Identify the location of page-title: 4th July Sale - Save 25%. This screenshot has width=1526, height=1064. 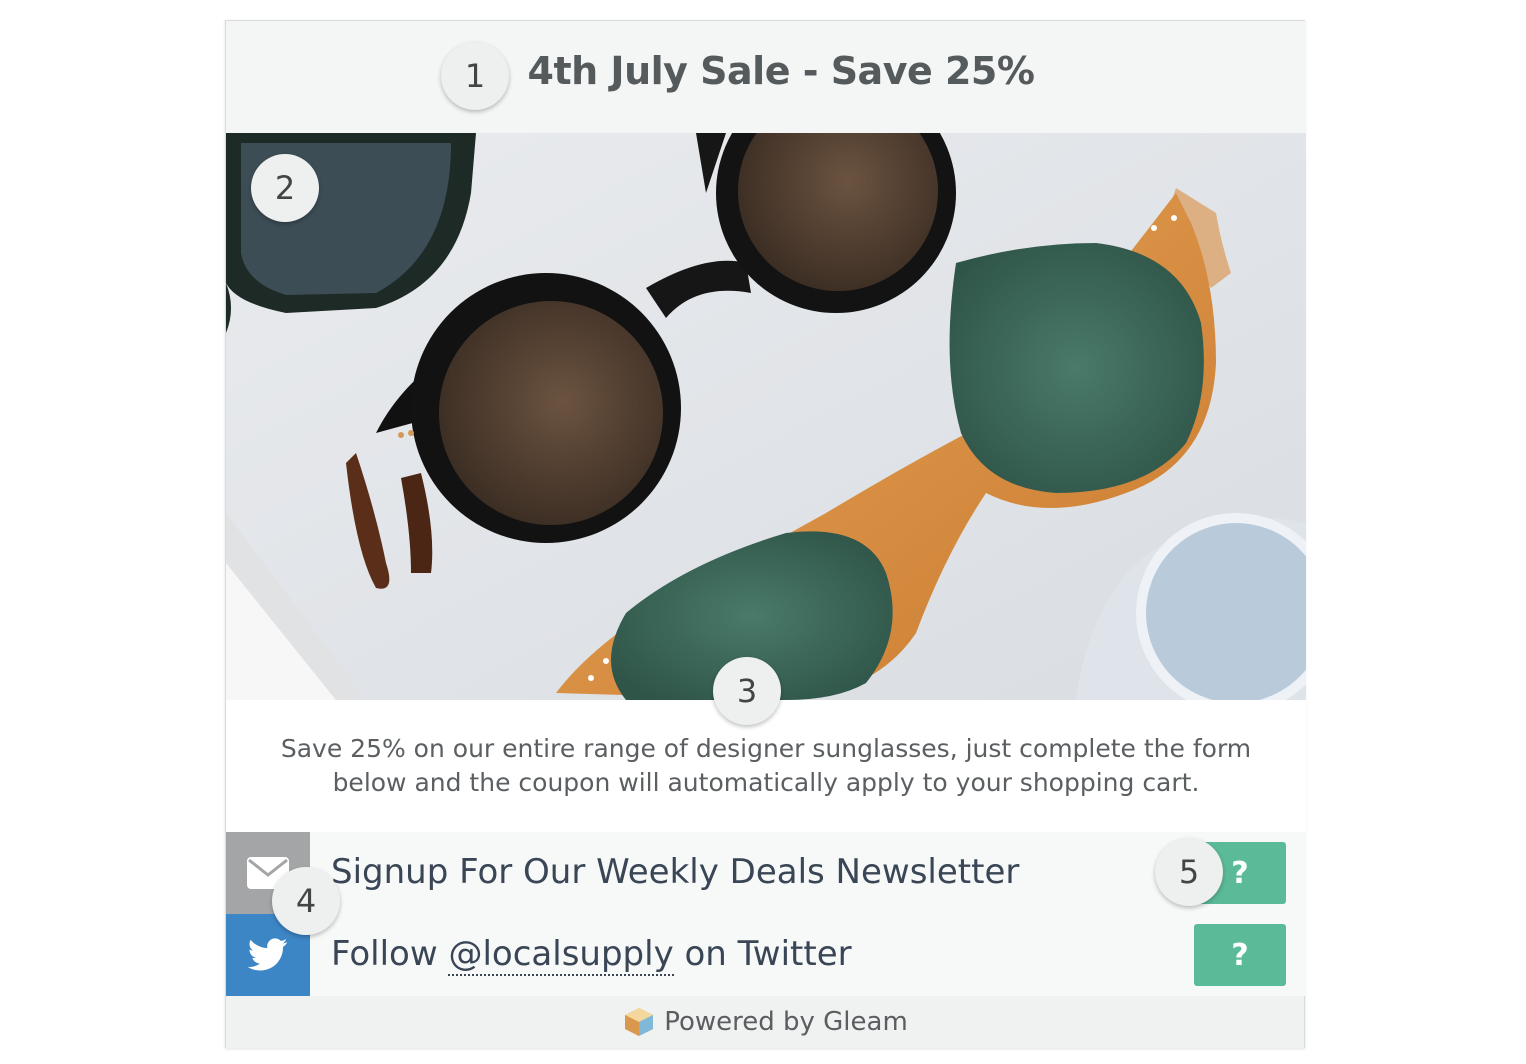
(781, 71).